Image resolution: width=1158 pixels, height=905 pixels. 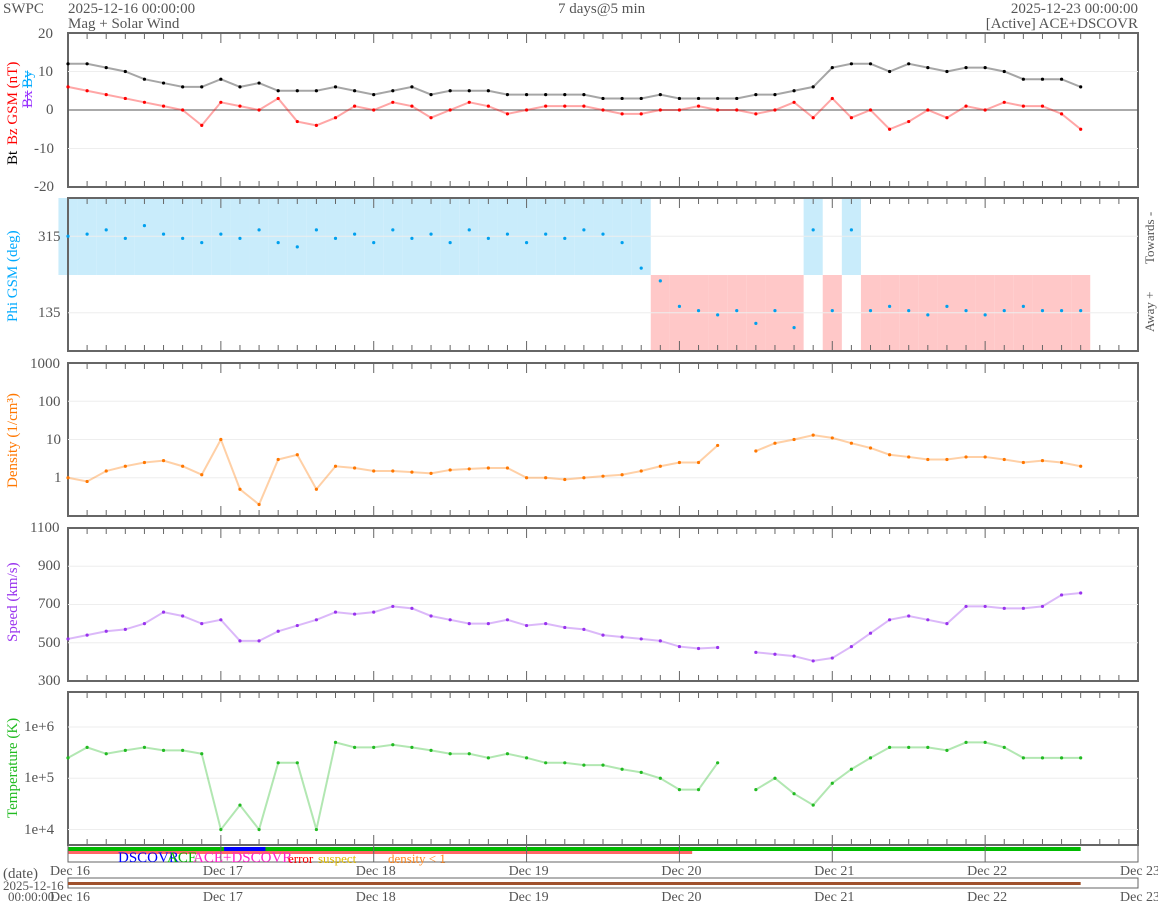 I want to click on phi-label: Phi GSM (deg), so click(x=13, y=276).